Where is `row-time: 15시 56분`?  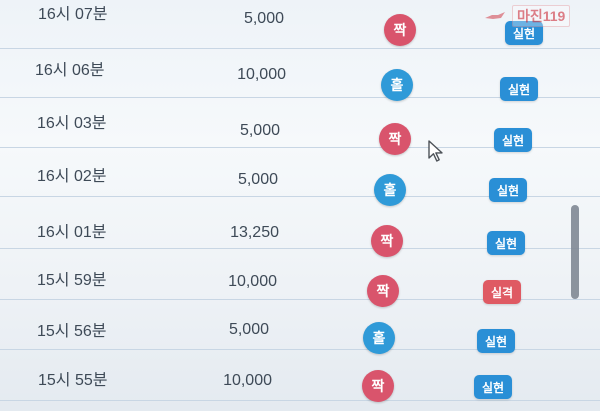 row-time: 15시 56분 is located at coordinates (72, 331).